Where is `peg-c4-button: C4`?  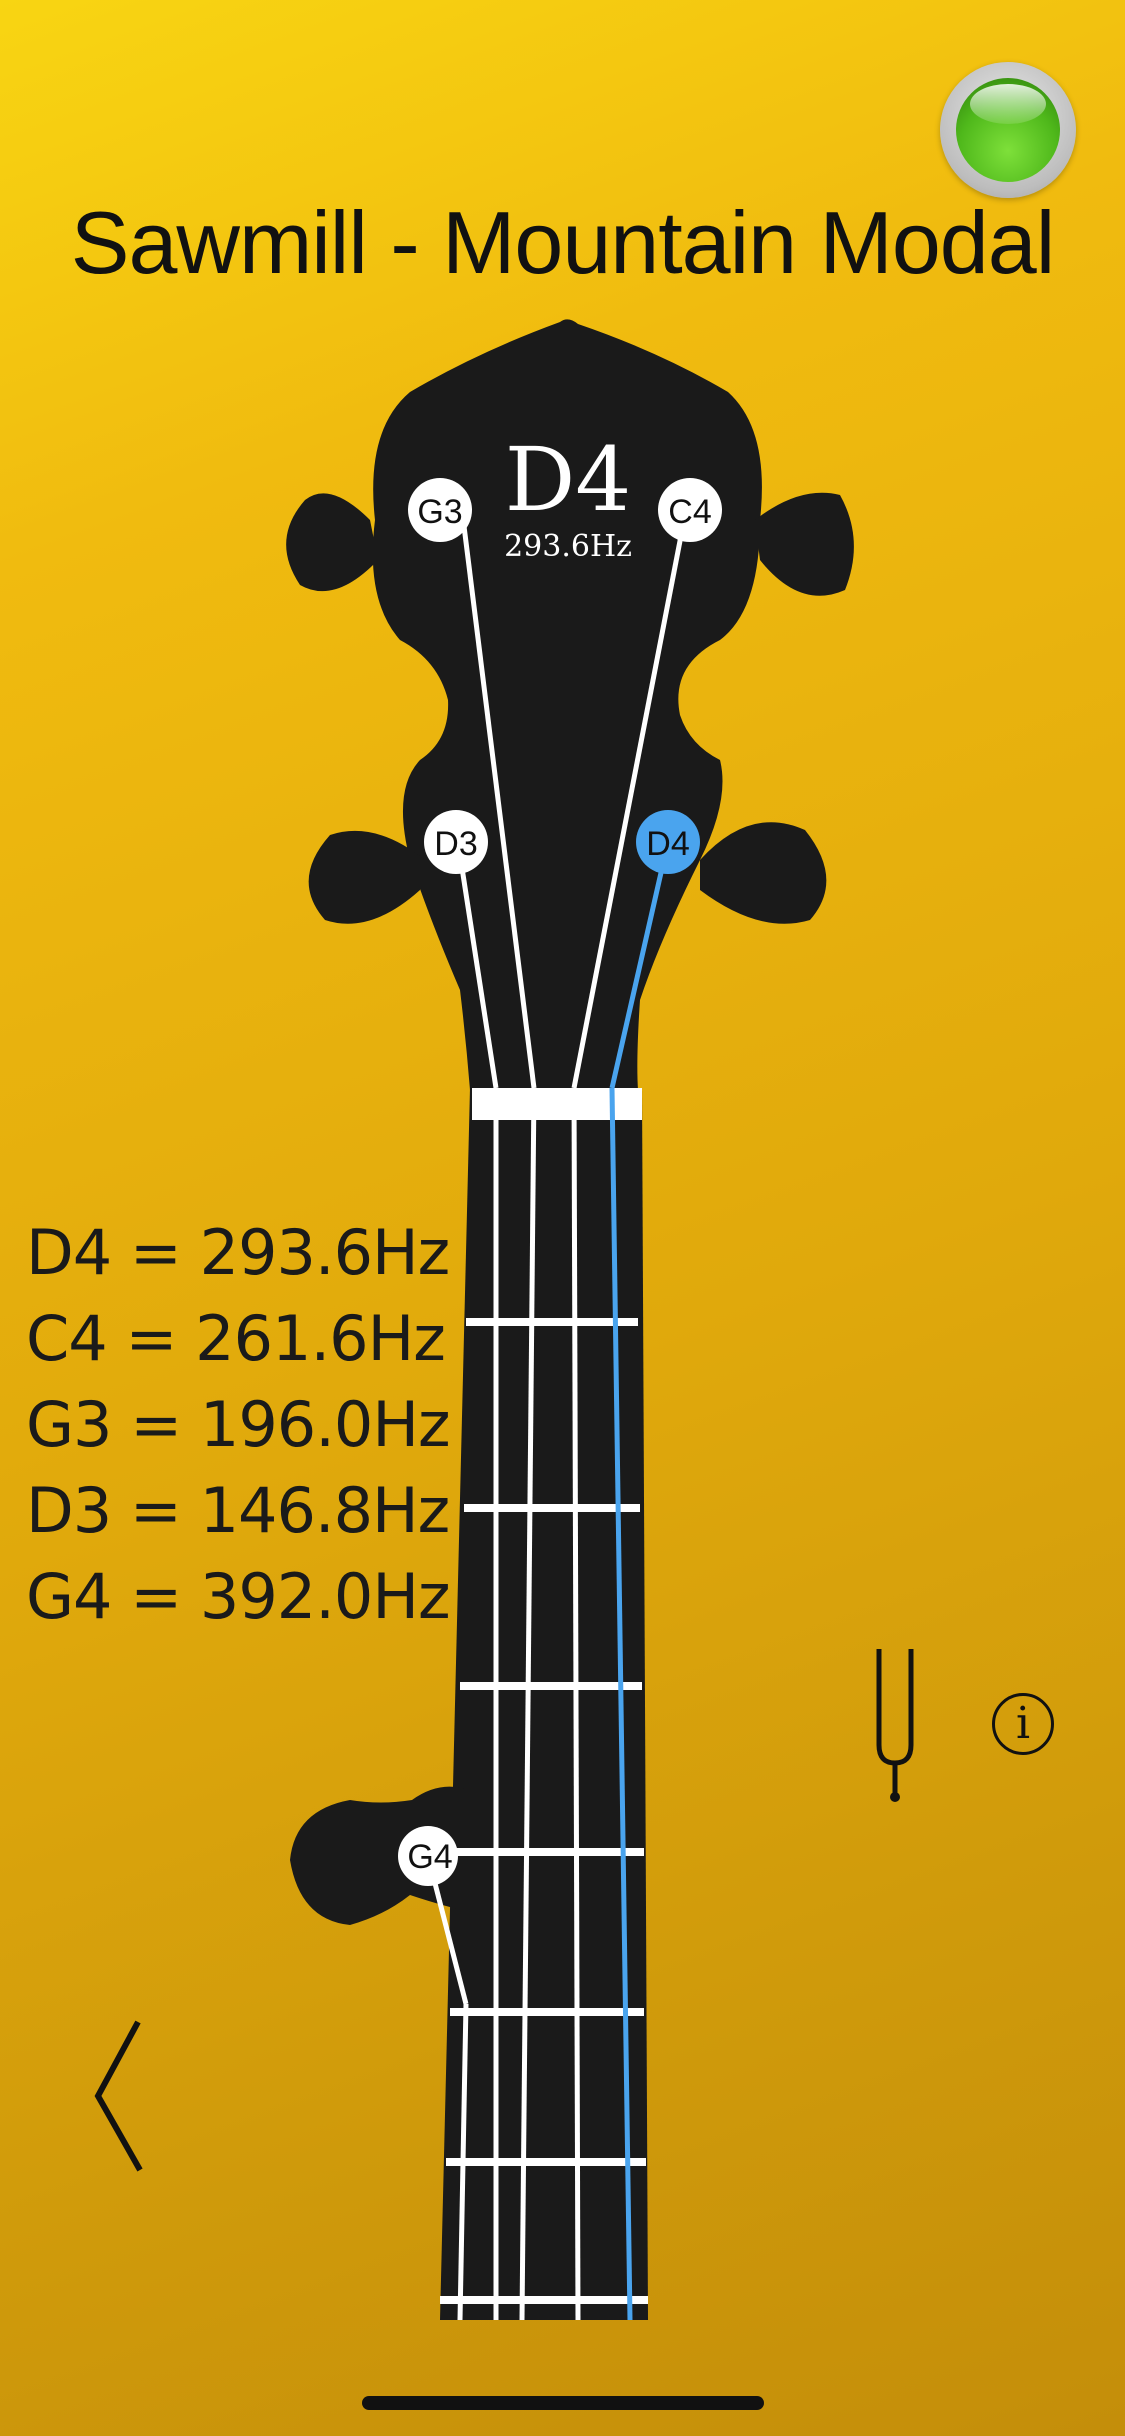
peg-c4-button: C4 is located at coordinates (690, 510).